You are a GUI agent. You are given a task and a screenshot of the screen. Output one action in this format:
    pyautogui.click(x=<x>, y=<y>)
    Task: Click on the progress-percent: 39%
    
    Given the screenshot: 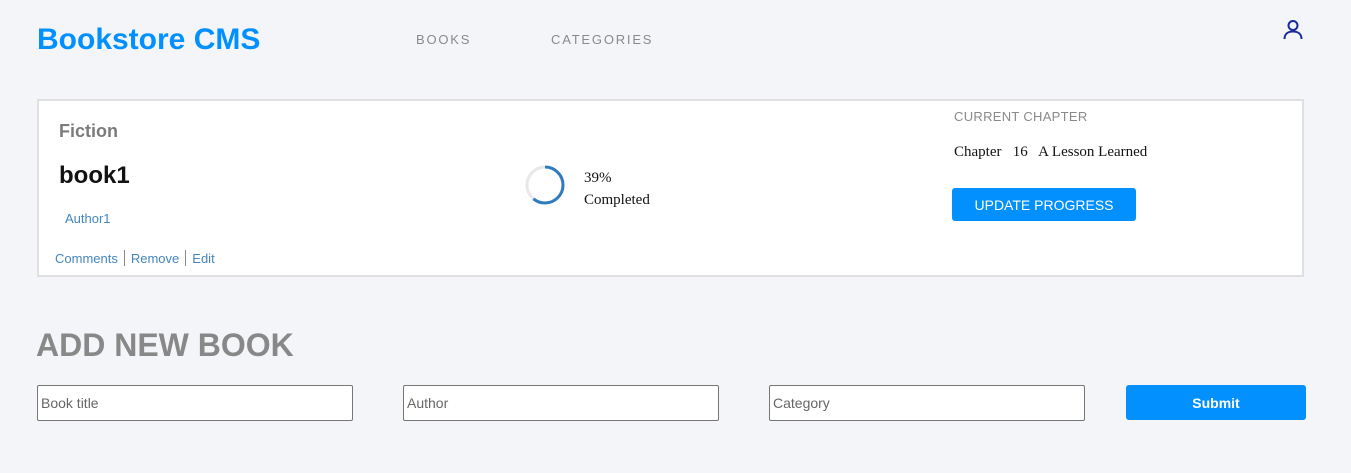 What is the action you would take?
    pyautogui.click(x=598, y=178)
    